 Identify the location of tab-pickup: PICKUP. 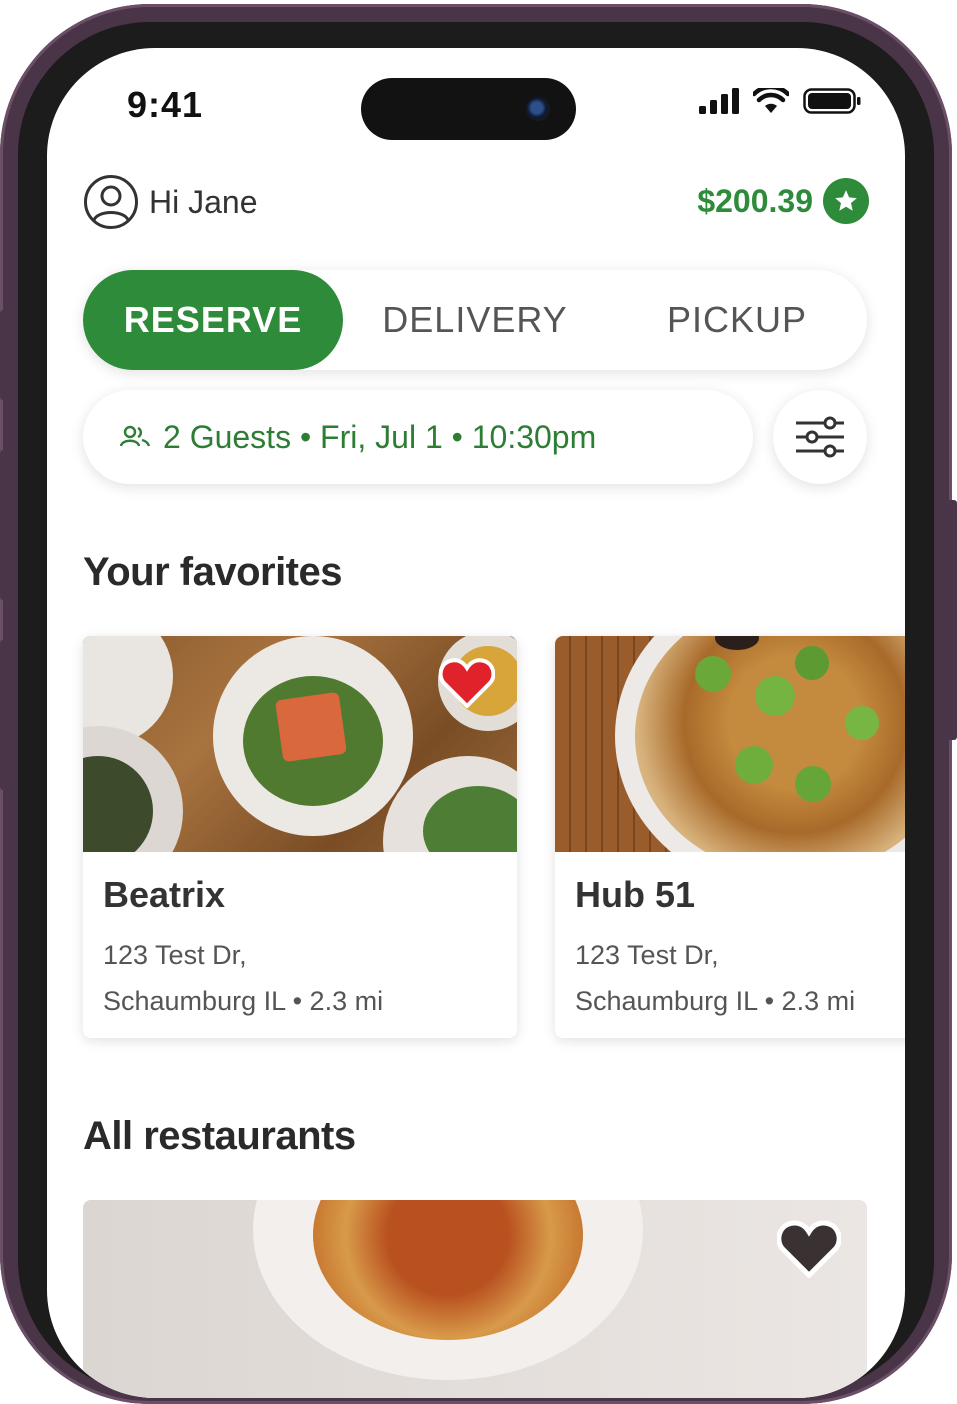
(737, 320).